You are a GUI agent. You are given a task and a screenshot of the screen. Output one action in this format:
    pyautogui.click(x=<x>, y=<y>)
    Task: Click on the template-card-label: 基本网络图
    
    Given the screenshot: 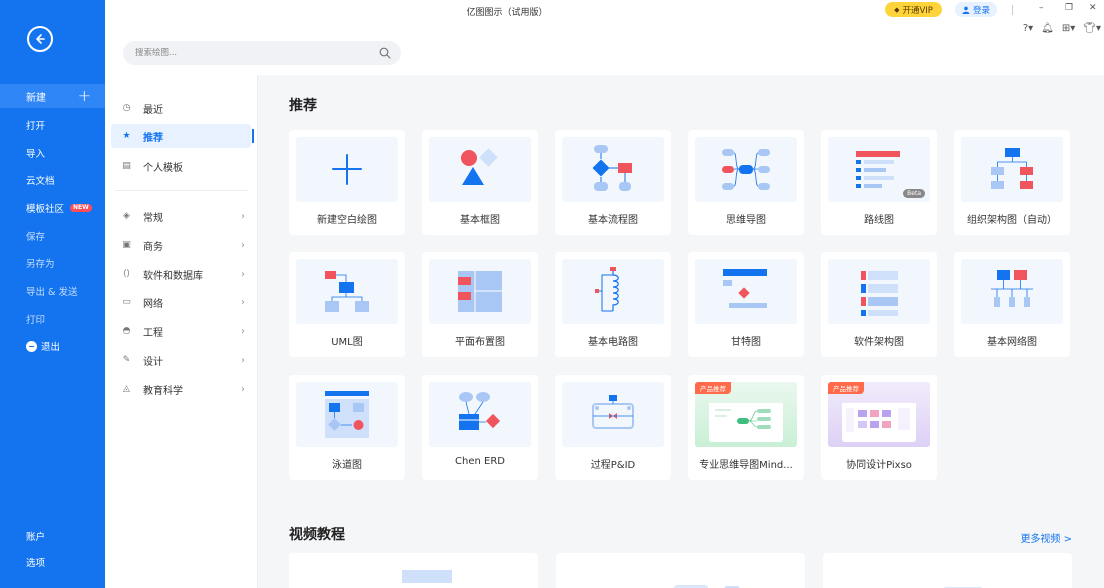 What is the action you would take?
    pyautogui.click(x=1012, y=342)
    